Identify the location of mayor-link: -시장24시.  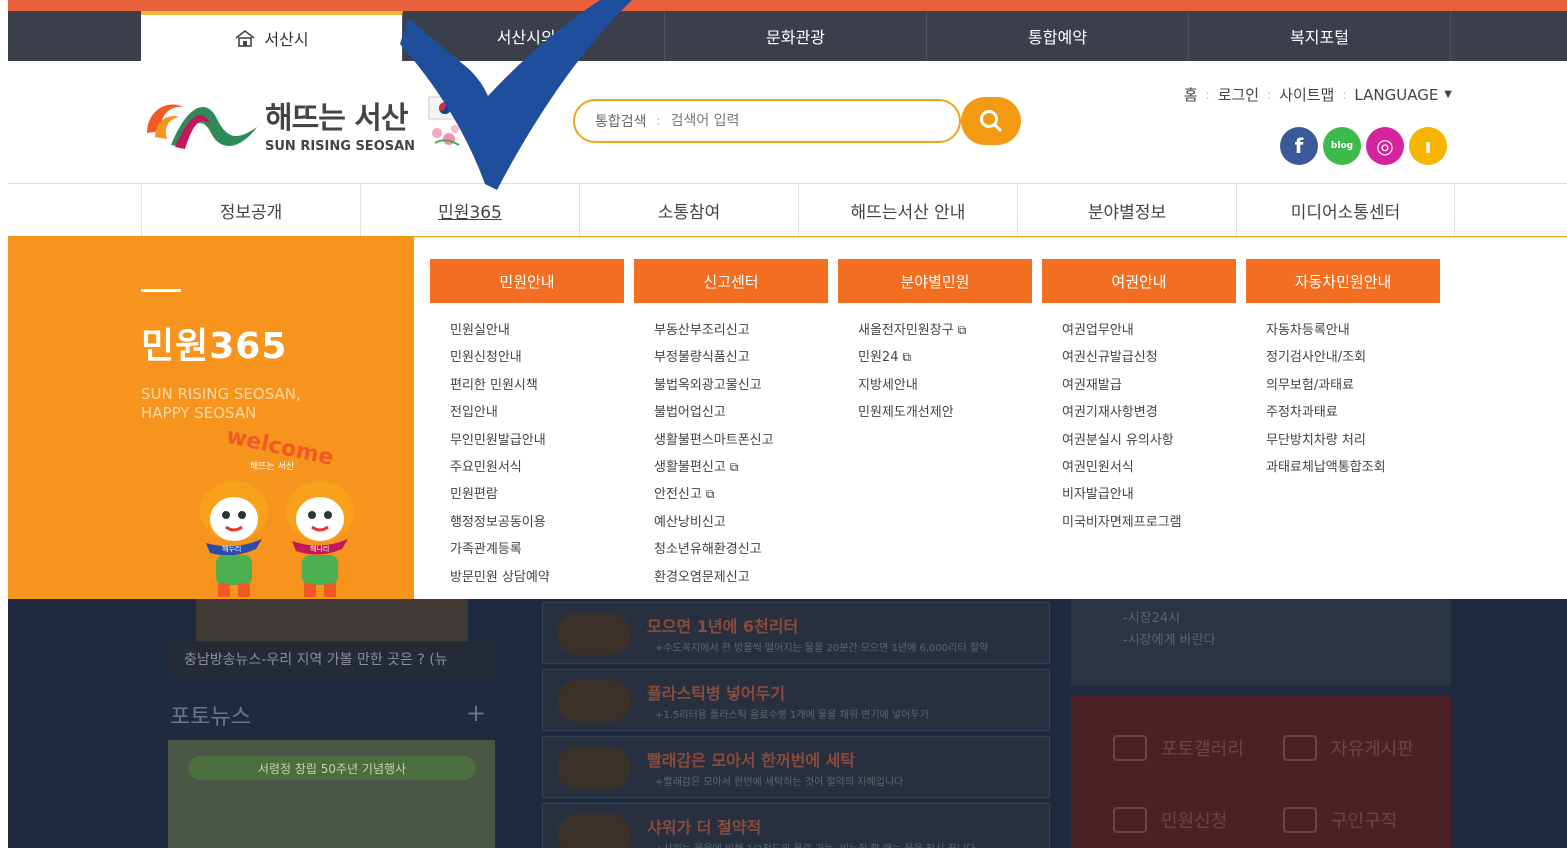
(1151, 616).